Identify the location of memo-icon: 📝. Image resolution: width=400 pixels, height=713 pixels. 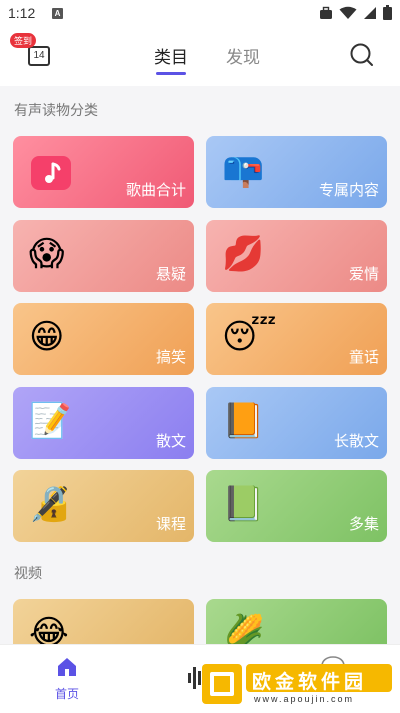
(50, 421).